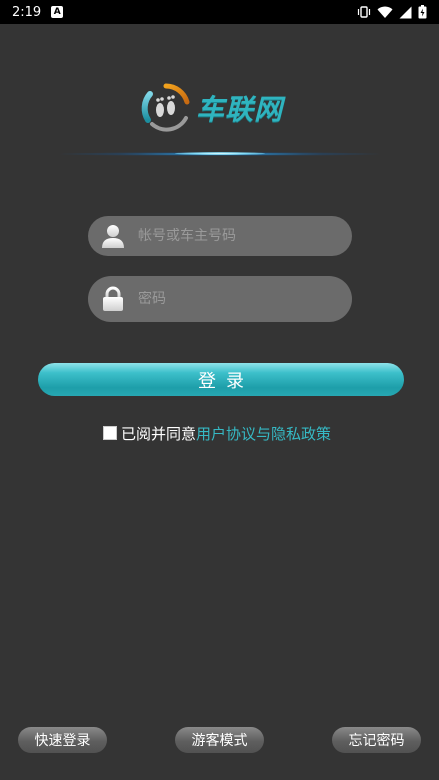 Image resolution: width=439 pixels, height=780 pixels. I want to click on footprint-logo-icon, so click(165, 107).